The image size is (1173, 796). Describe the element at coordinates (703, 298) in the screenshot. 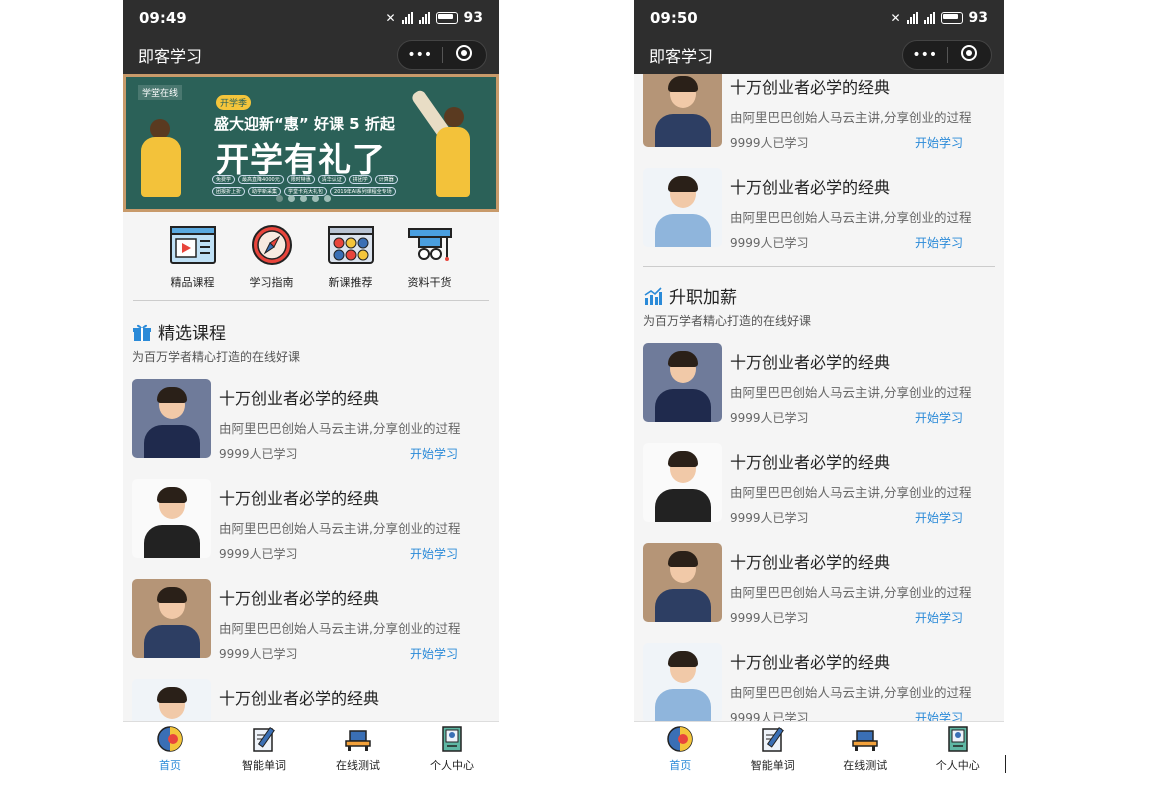

I see `section-title: 升职加薪` at that location.